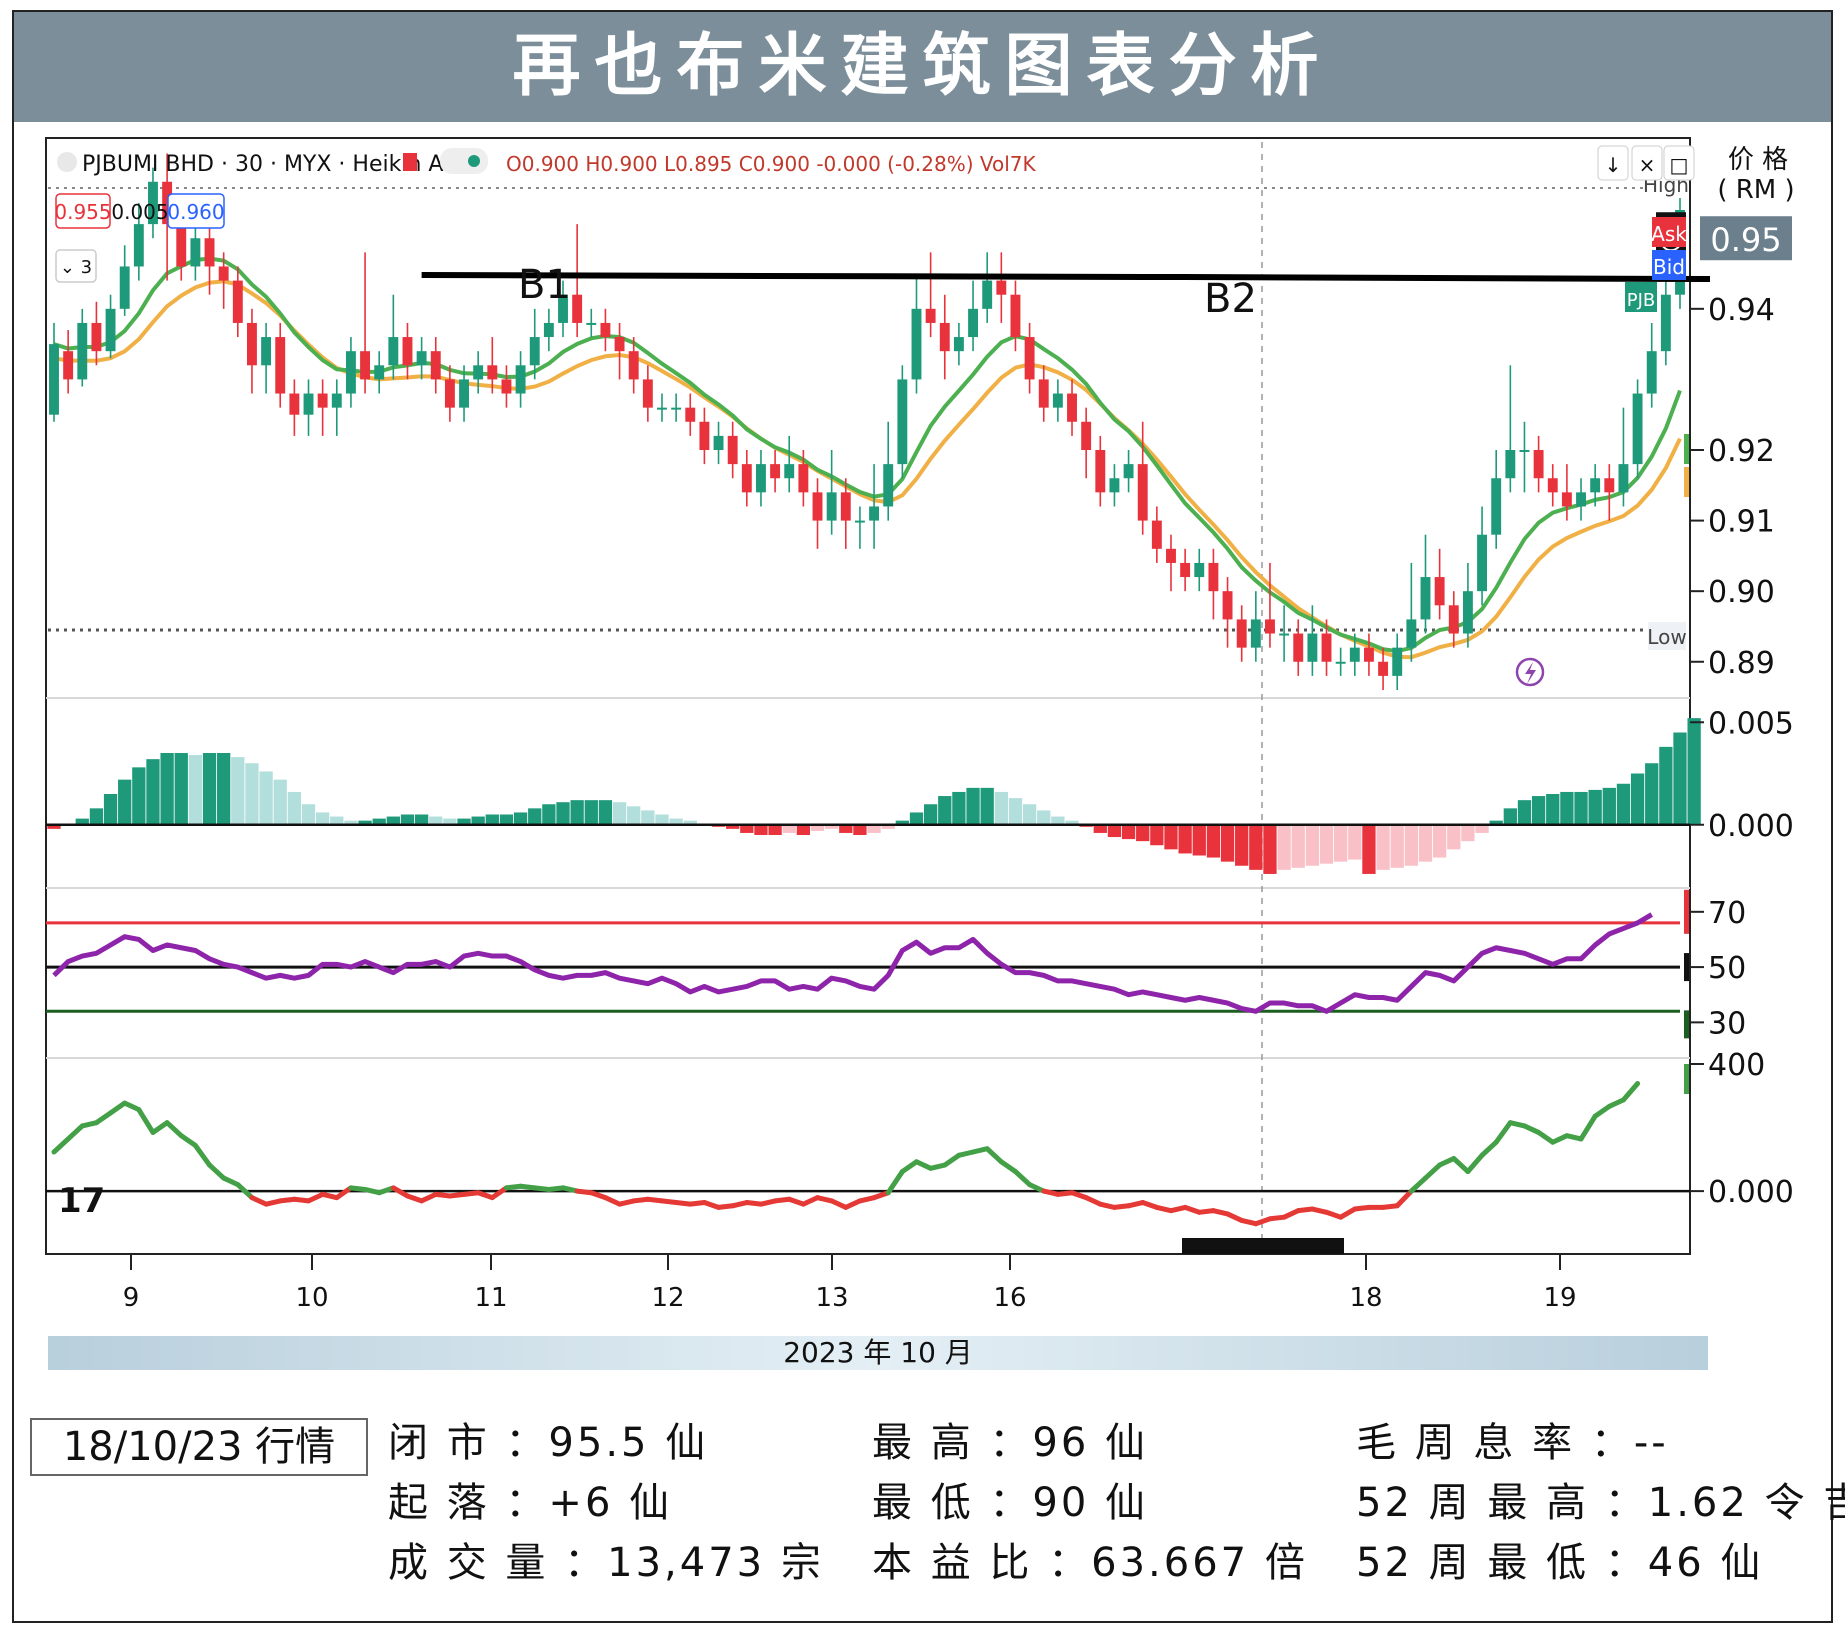 The width and height of the screenshot is (1845, 1633). Describe the element at coordinates (1758, 160) in the screenshot. I see `price-unit-label: 价 格` at that location.